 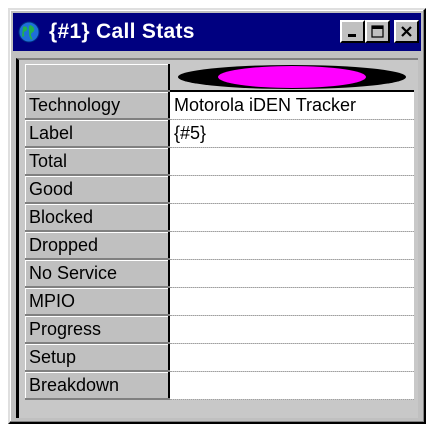 What do you see at coordinates (291, 105) in the screenshot?
I see `row-value: Motorola iDEN Tracker` at bounding box center [291, 105].